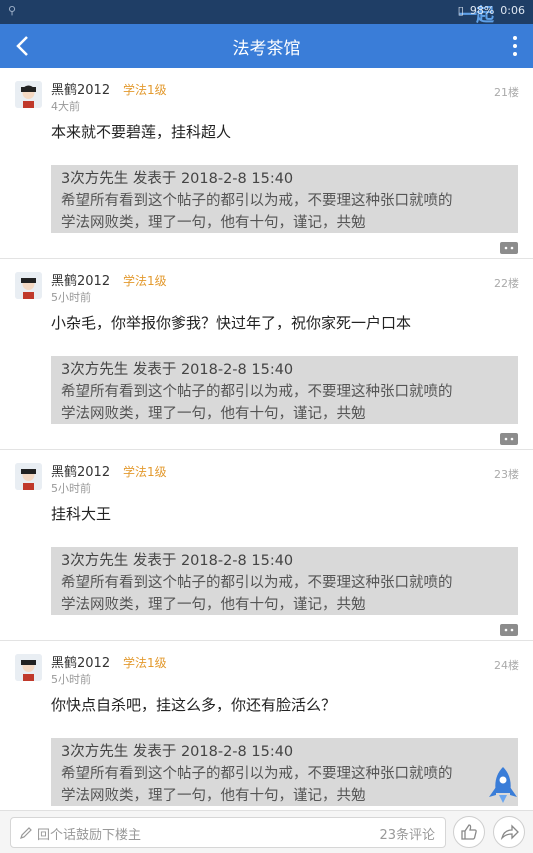 This screenshot has width=533, height=853. I want to click on thumbs-up-icon, so click(469, 832).